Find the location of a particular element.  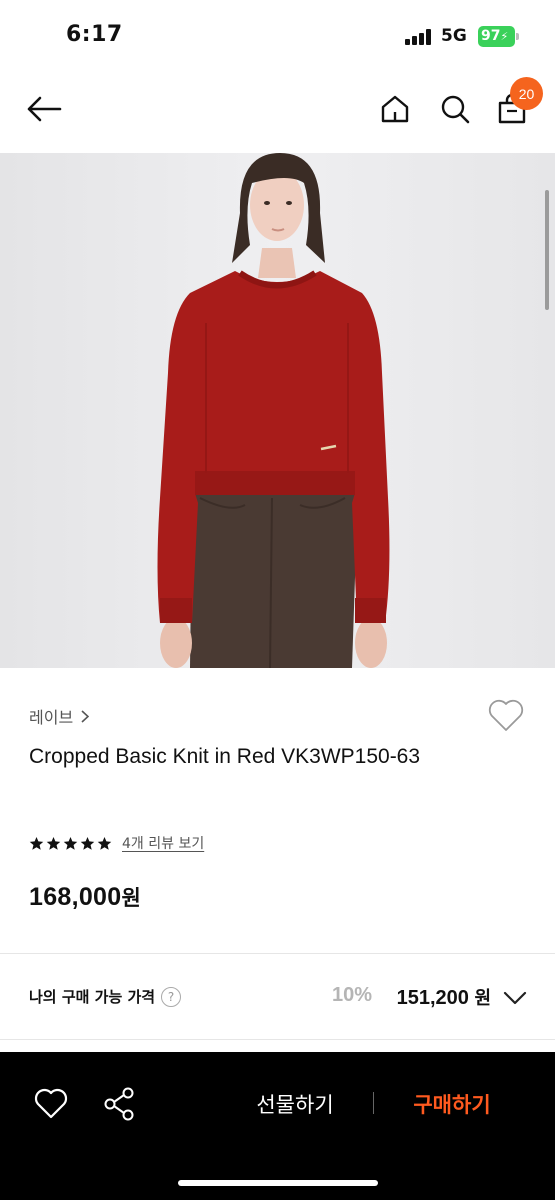

product-price: 168,000원 is located at coordinates (85, 897).